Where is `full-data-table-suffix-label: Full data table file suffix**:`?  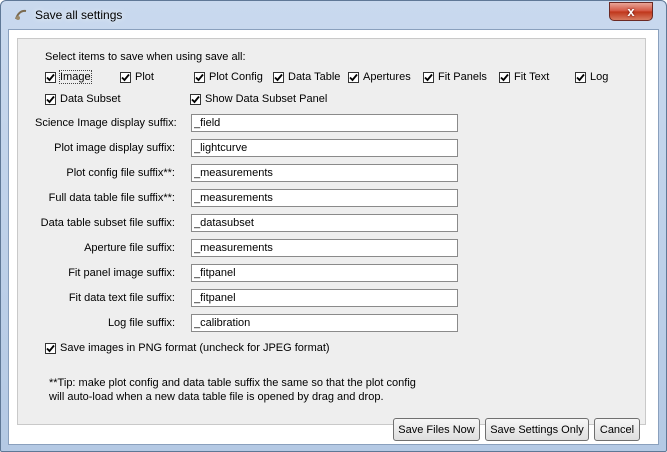 full-data-table-suffix-label: Full data table file suffix**: is located at coordinates (111, 198).